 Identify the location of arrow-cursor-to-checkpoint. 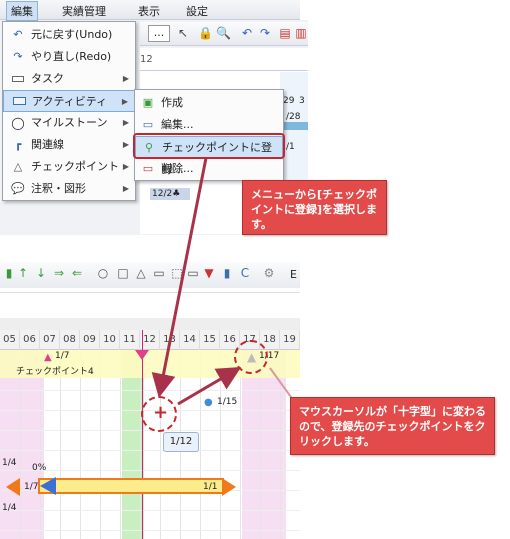
(209, 386).